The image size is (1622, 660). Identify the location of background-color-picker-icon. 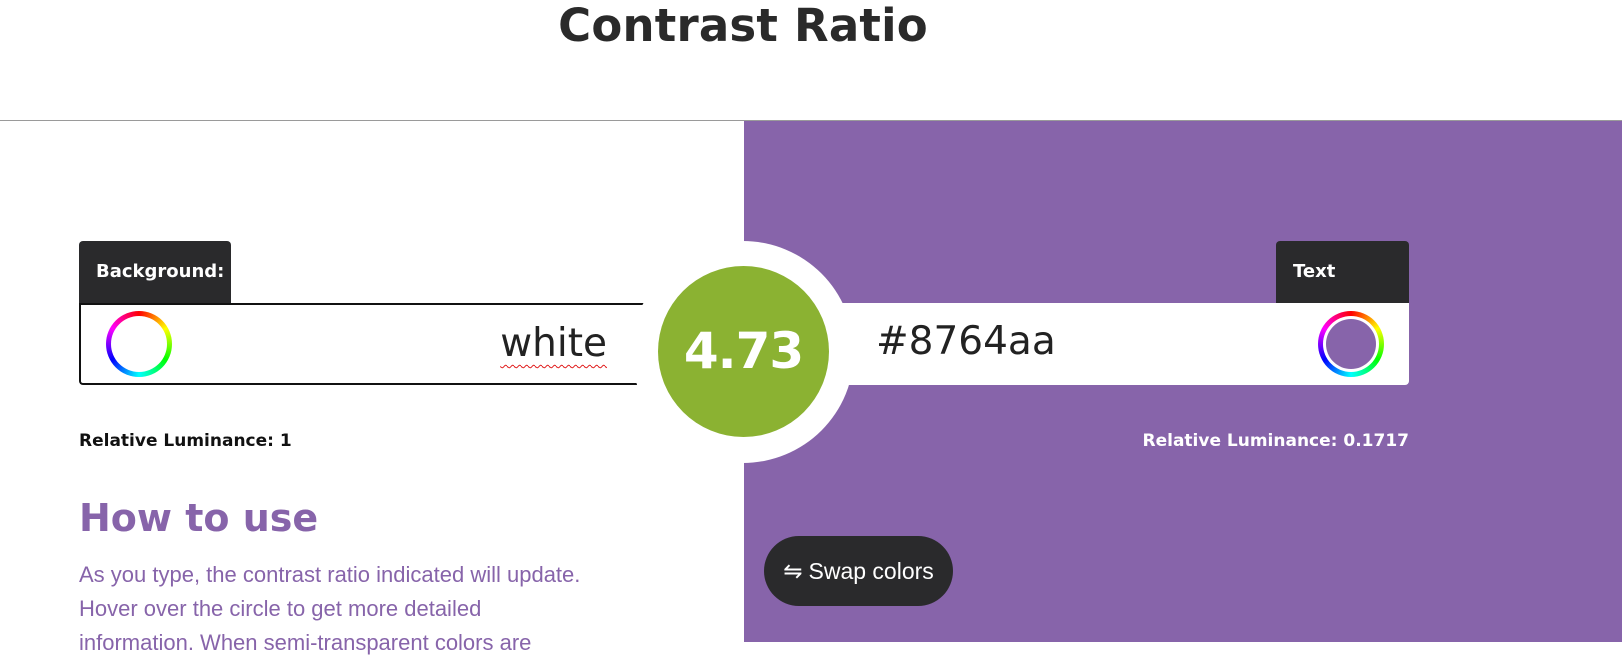
(139, 344).